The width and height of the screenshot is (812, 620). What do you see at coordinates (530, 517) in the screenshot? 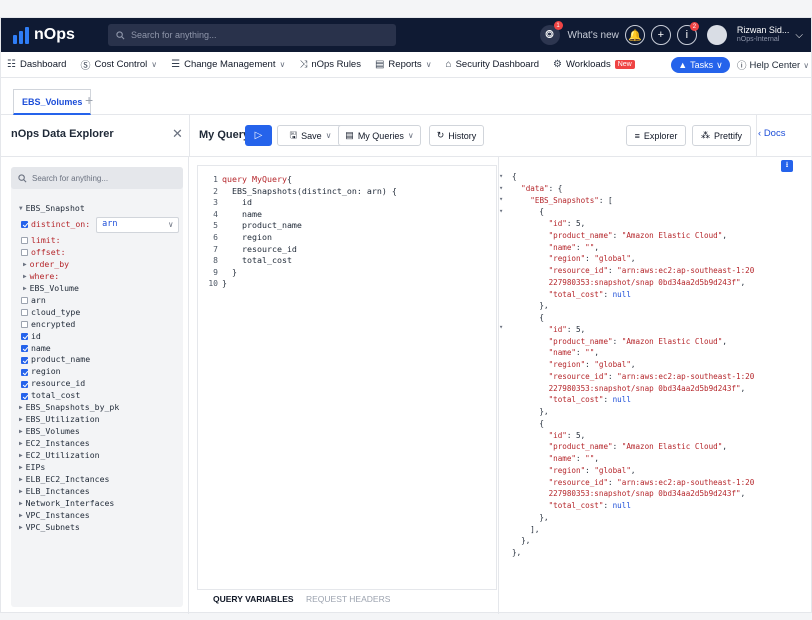
I see `result-line: },` at bounding box center [530, 517].